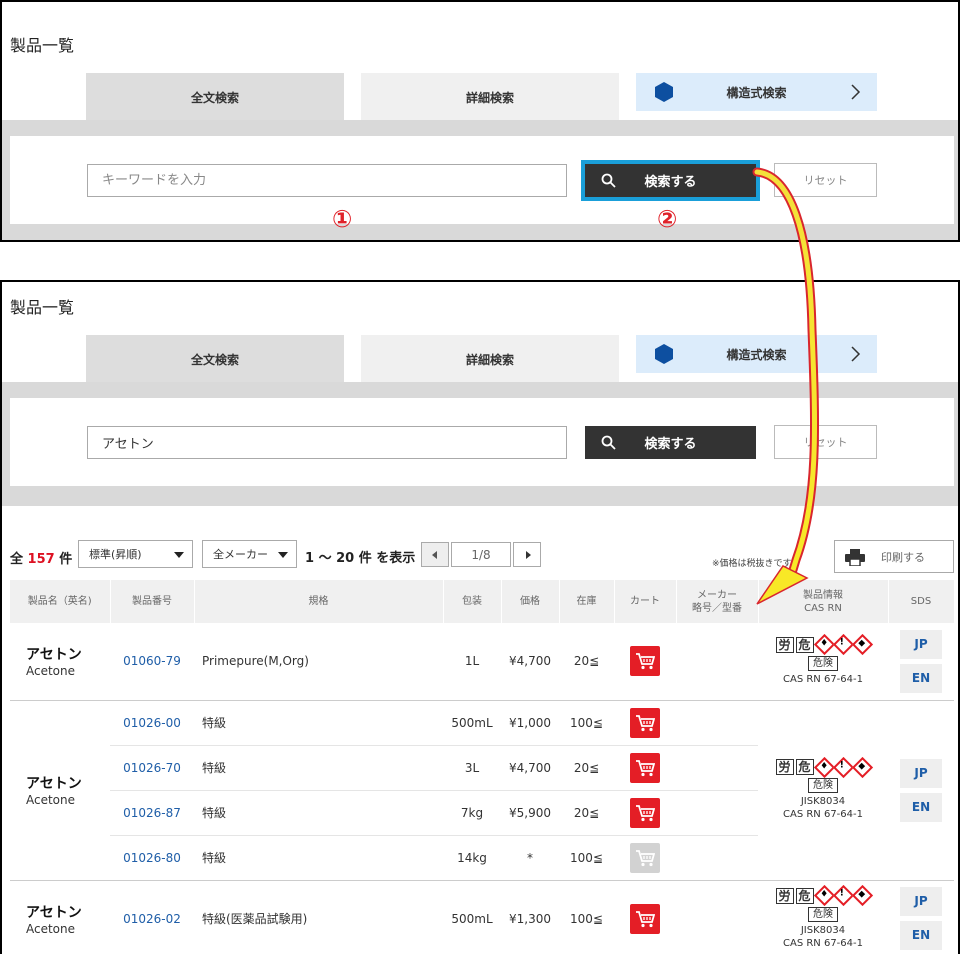 The height and width of the screenshot is (954, 960). I want to click on maker-select-value: 全メーカー, so click(240, 554).